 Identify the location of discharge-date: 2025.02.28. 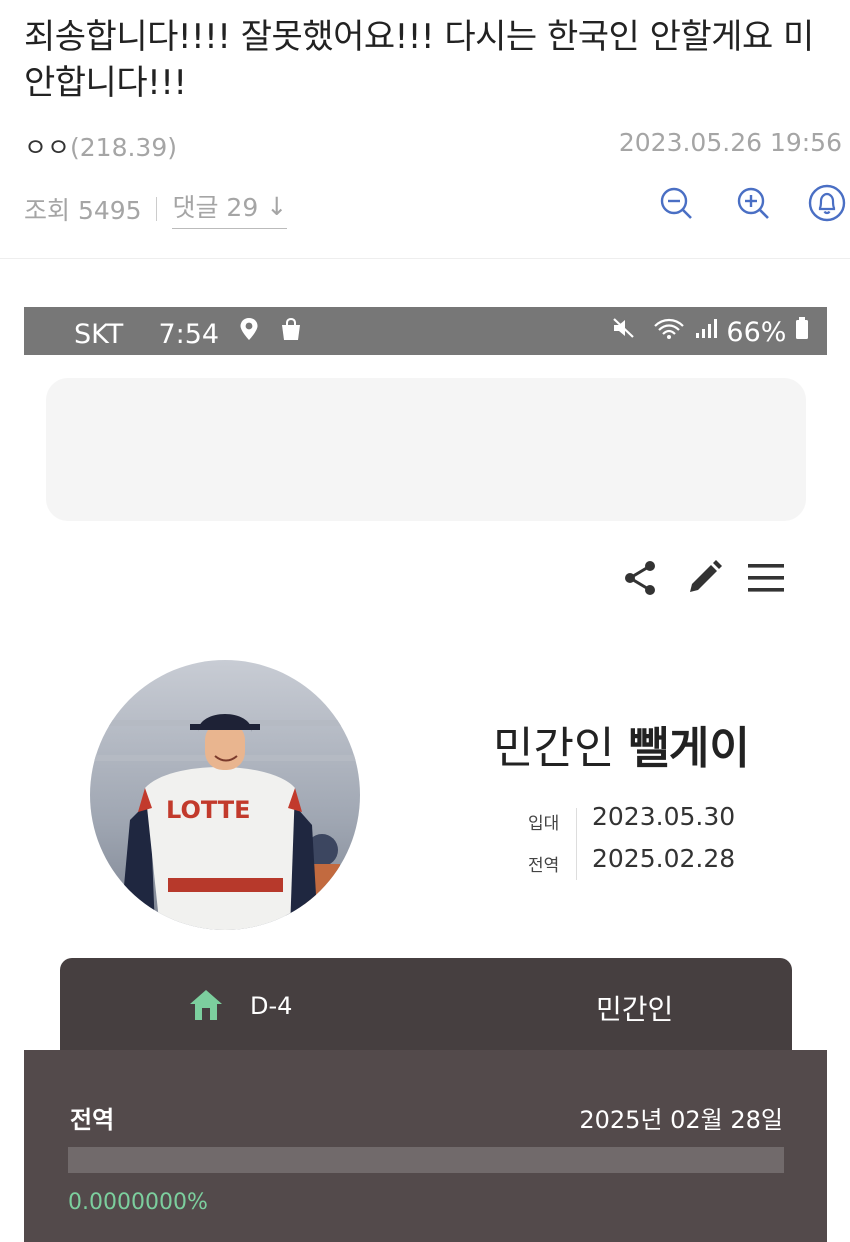
(664, 858).